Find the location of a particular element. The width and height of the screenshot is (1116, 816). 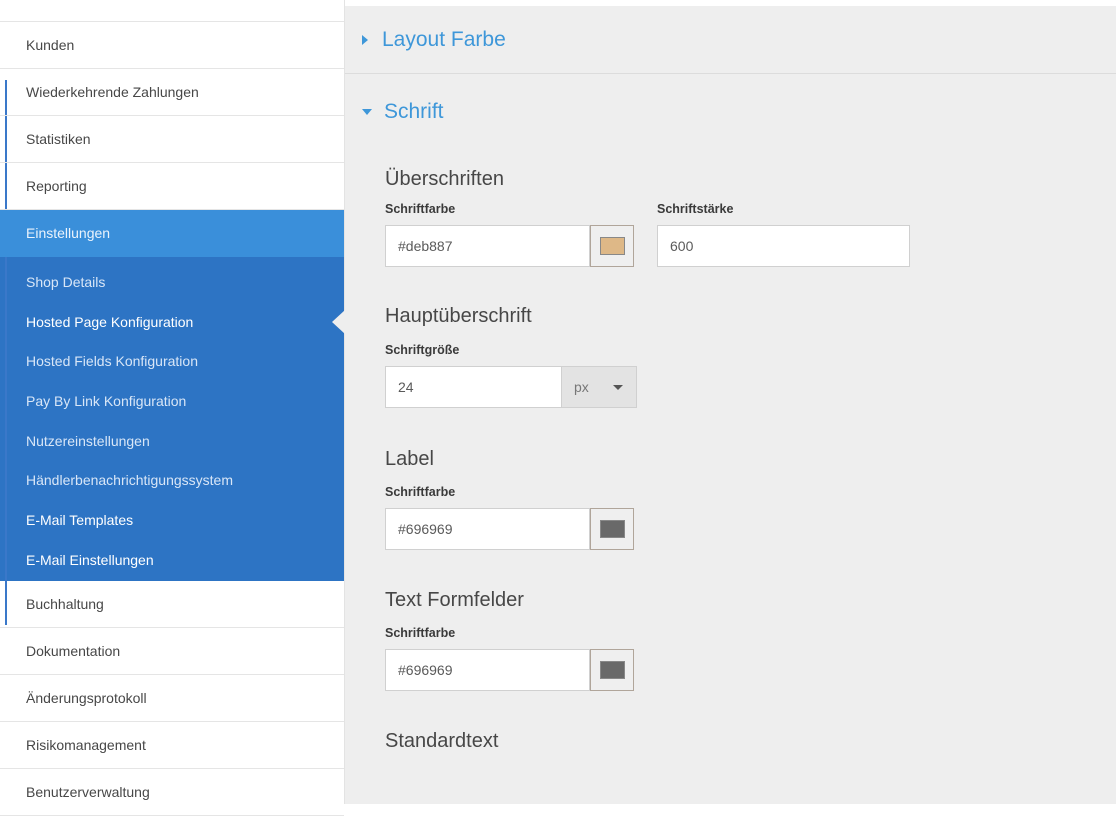

sidebar-subitem-shop-details: Shop Details is located at coordinates (172, 283).